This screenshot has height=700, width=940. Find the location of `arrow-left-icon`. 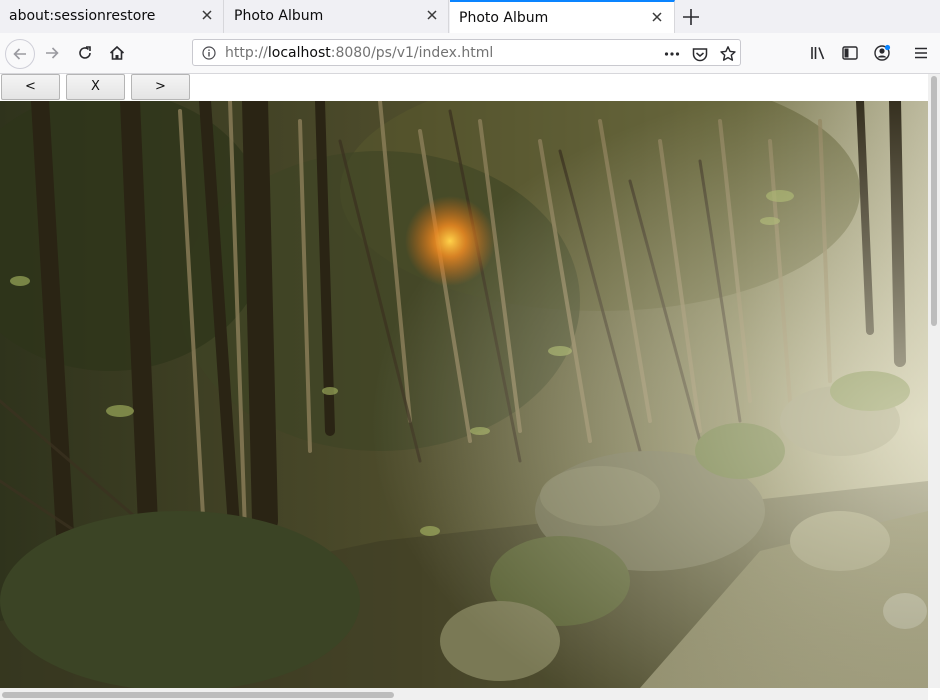

arrow-left-icon is located at coordinates (19, 54).